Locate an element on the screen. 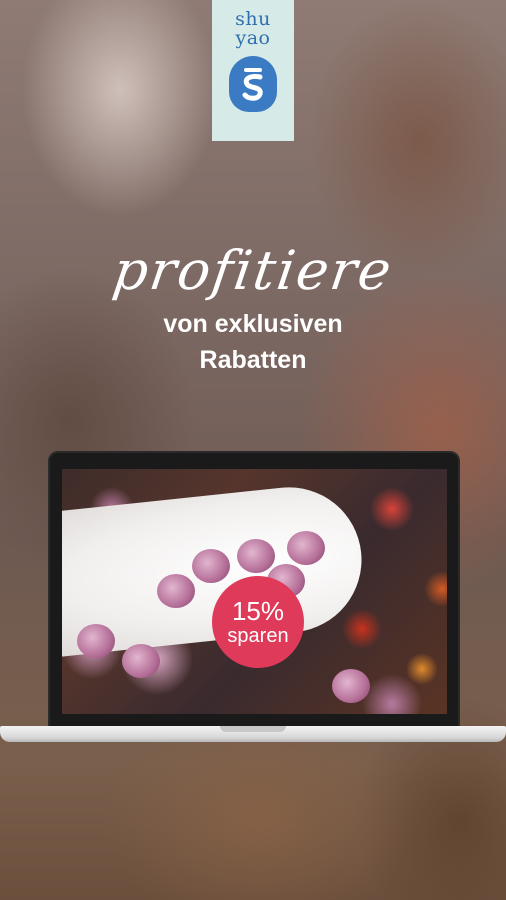  brand-mark-icon is located at coordinates (253, 84).